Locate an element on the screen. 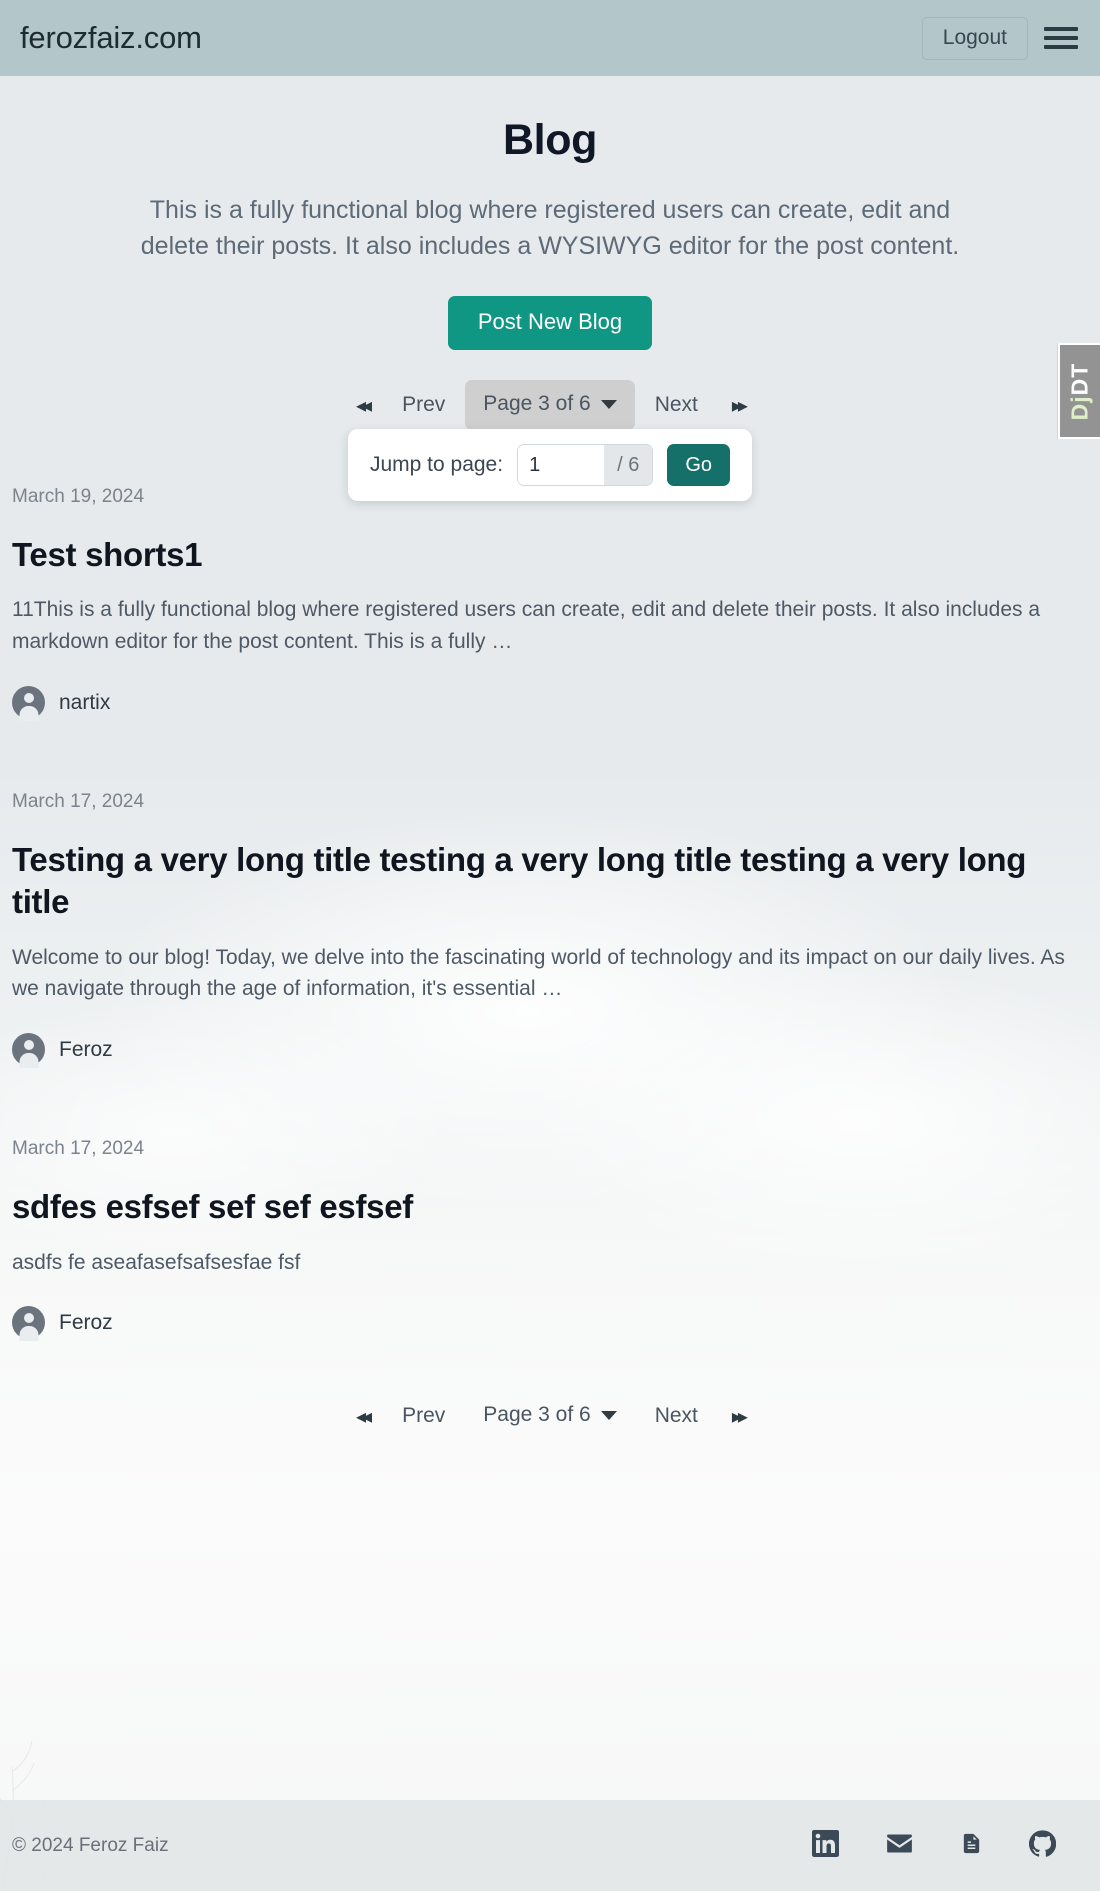  post-title: sdfes esfsef sef sef esfsef is located at coordinates (550, 1207).